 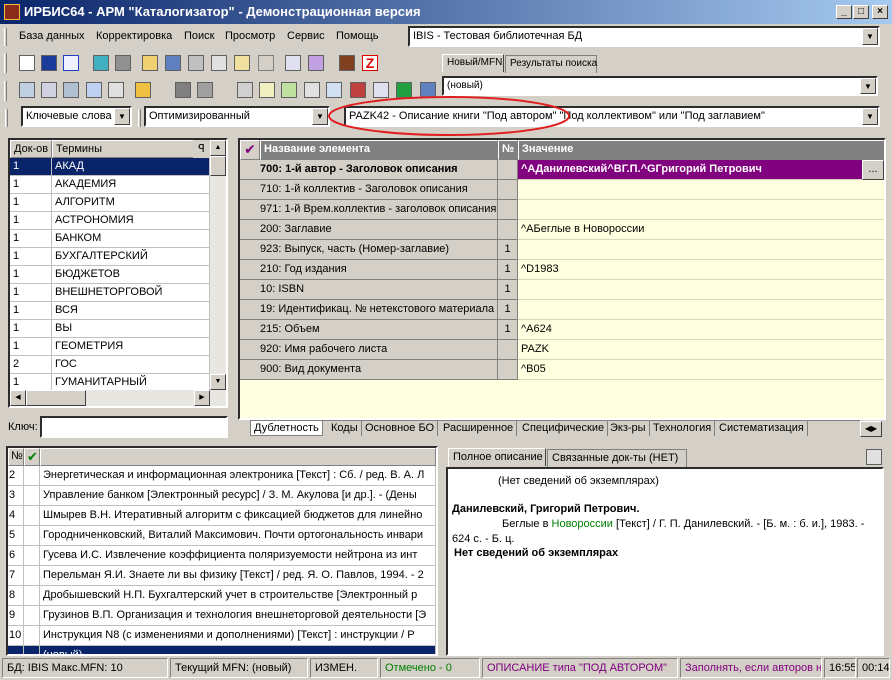 What do you see at coordinates (49, 90) in the screenshot?
I see `filter-icon` at bounding box center [49, 90].